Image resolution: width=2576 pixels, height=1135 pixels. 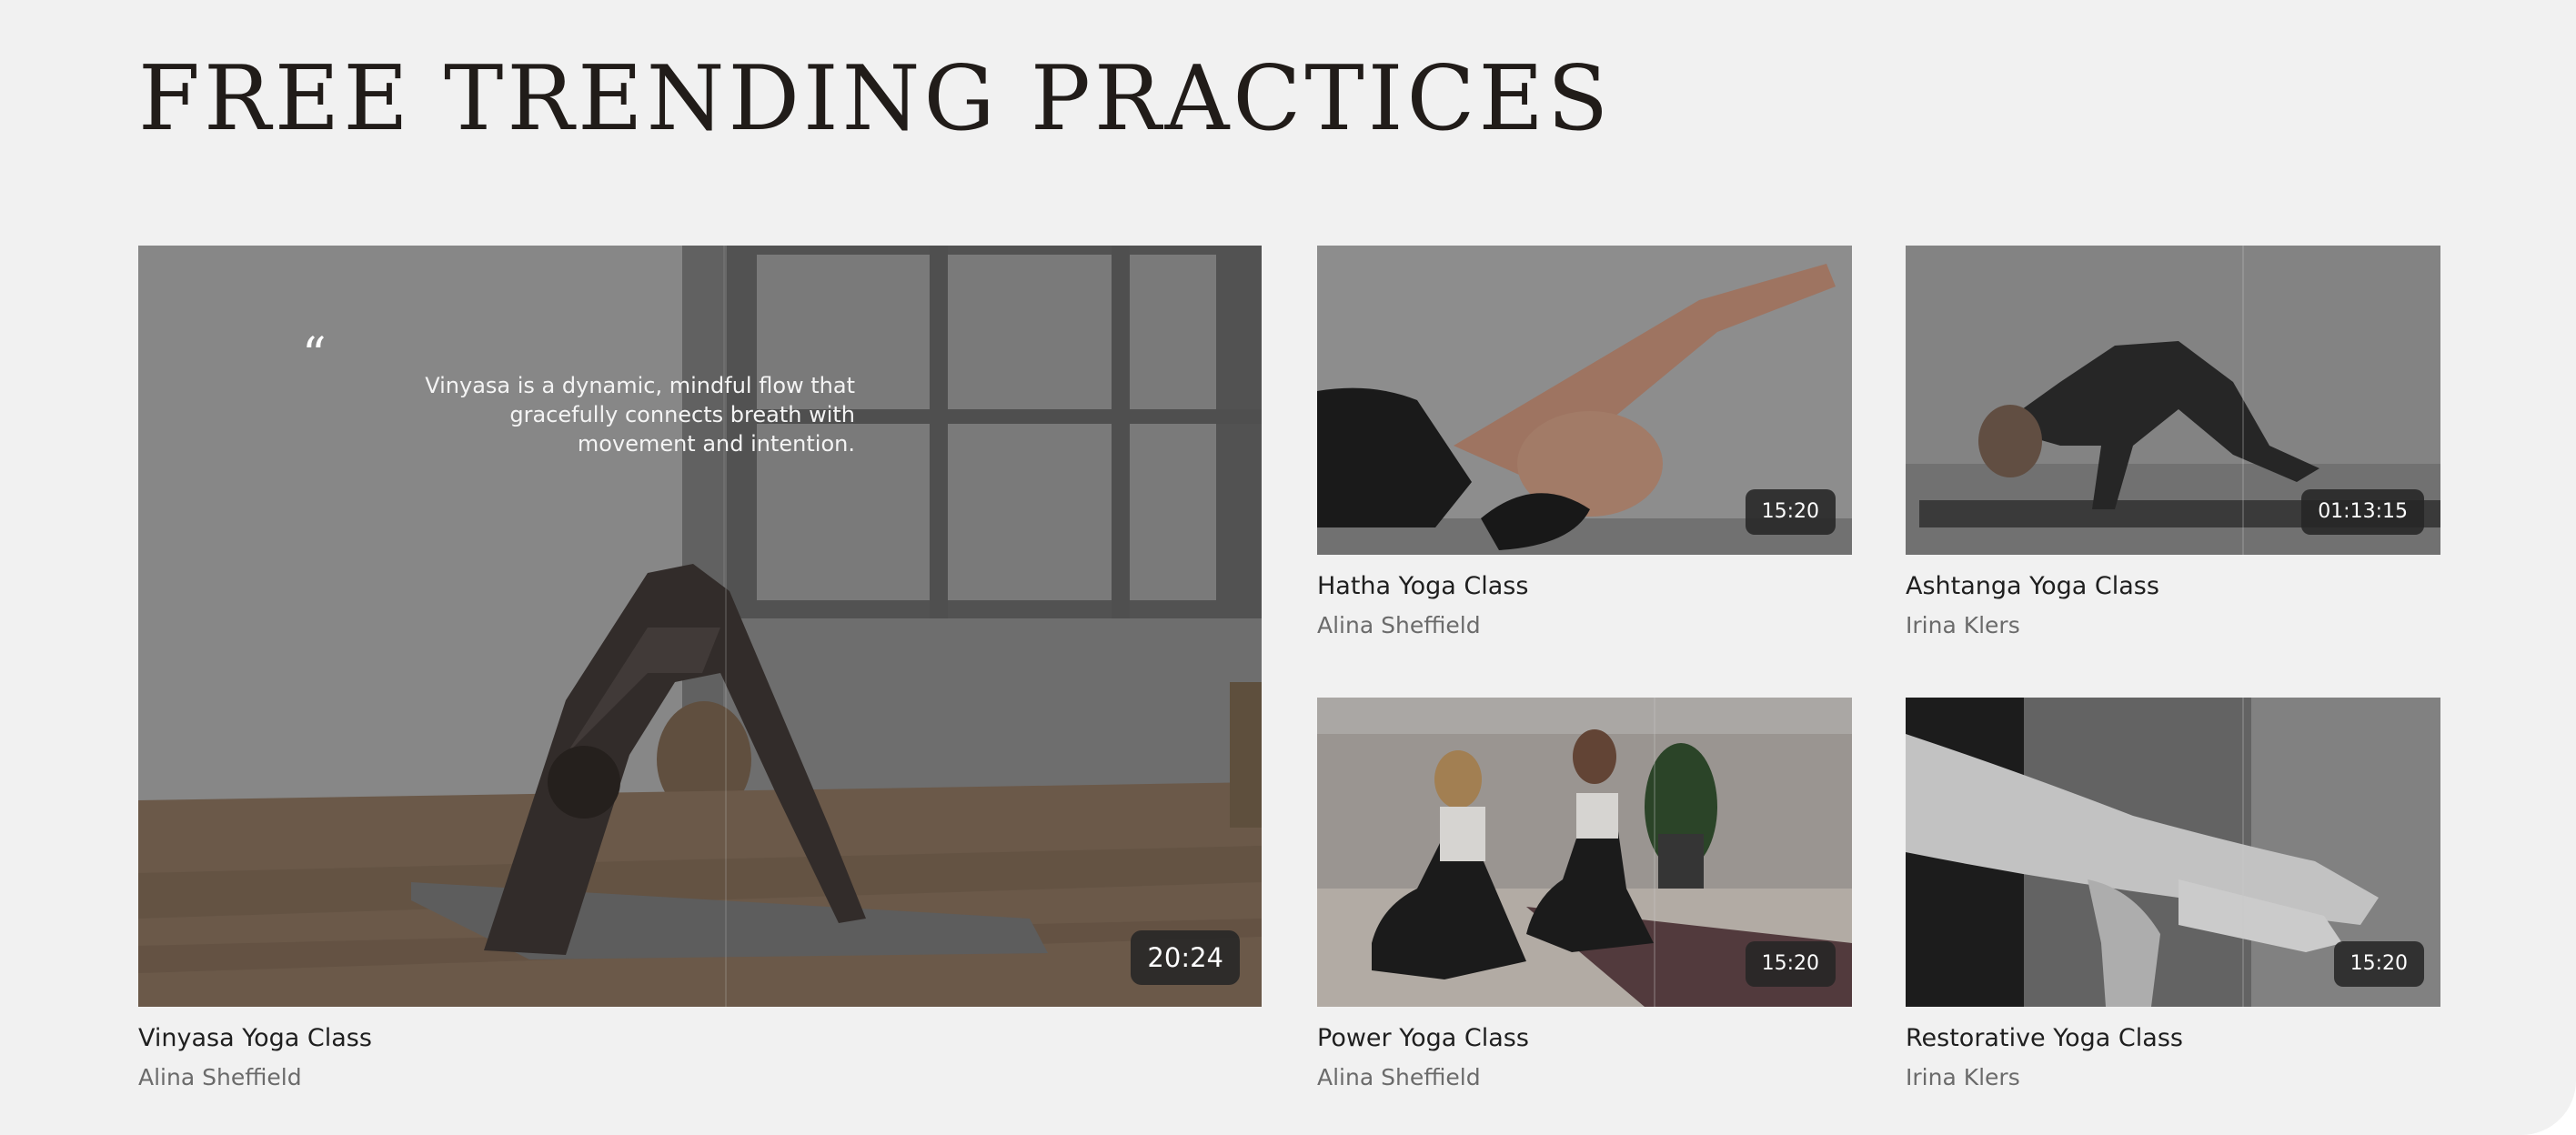 I want to click on video-title: Ashtanga Yoga Class, so click(x=2173, y=586).